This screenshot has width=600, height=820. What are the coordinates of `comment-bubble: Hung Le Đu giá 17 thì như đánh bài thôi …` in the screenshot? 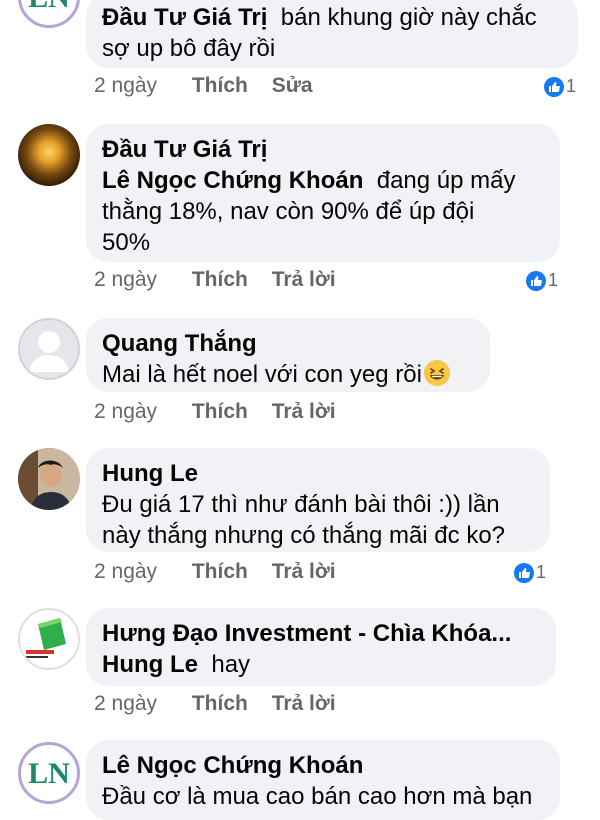 It's located at (318, 500).